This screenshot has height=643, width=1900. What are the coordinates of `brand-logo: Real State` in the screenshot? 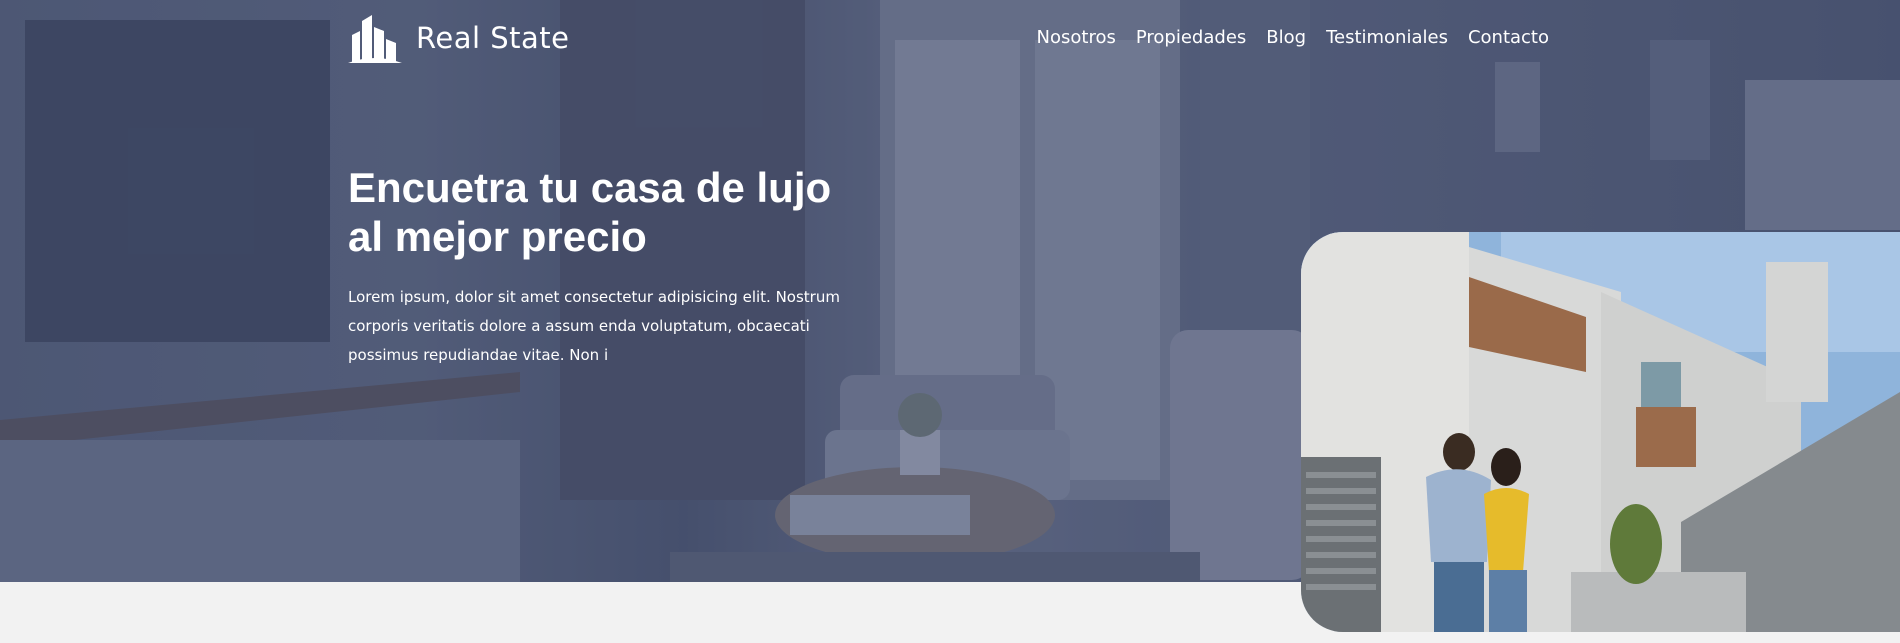 It's located at (459, 38).